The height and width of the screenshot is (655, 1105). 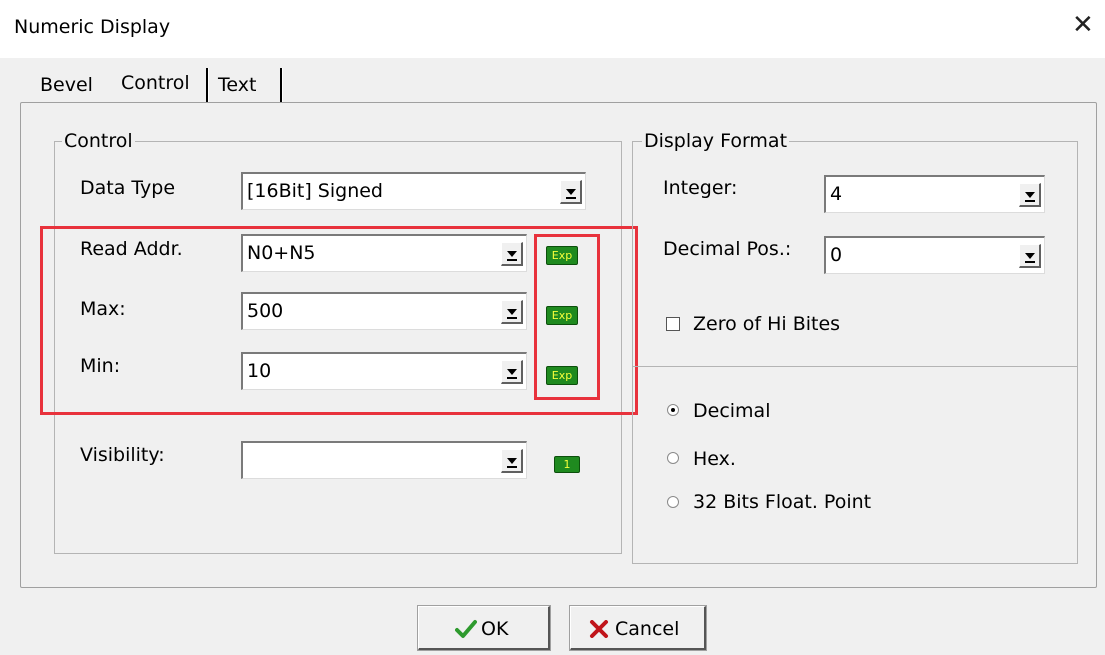 What do you see at coordinates (700, 188) in the screenshot?
I see `integer-label: Integer:` at bounding box center [700, 188].